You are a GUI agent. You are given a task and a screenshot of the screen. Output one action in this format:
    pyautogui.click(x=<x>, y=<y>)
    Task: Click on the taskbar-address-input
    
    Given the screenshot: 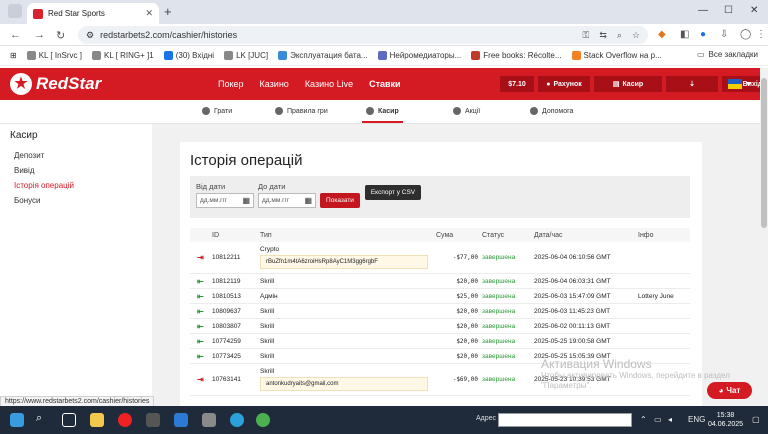 What is the action you would take?
    pyautogui.click(x=565, y=420)
    